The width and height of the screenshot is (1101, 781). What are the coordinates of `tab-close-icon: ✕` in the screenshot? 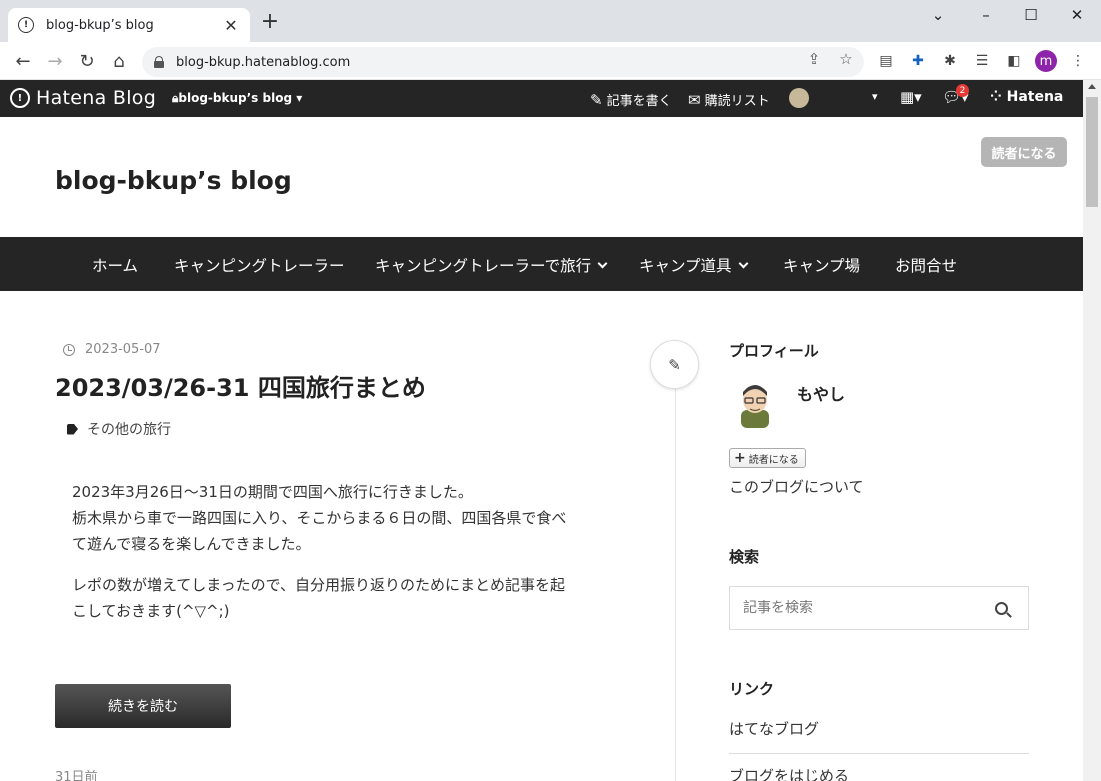 It's located at (231, 25).